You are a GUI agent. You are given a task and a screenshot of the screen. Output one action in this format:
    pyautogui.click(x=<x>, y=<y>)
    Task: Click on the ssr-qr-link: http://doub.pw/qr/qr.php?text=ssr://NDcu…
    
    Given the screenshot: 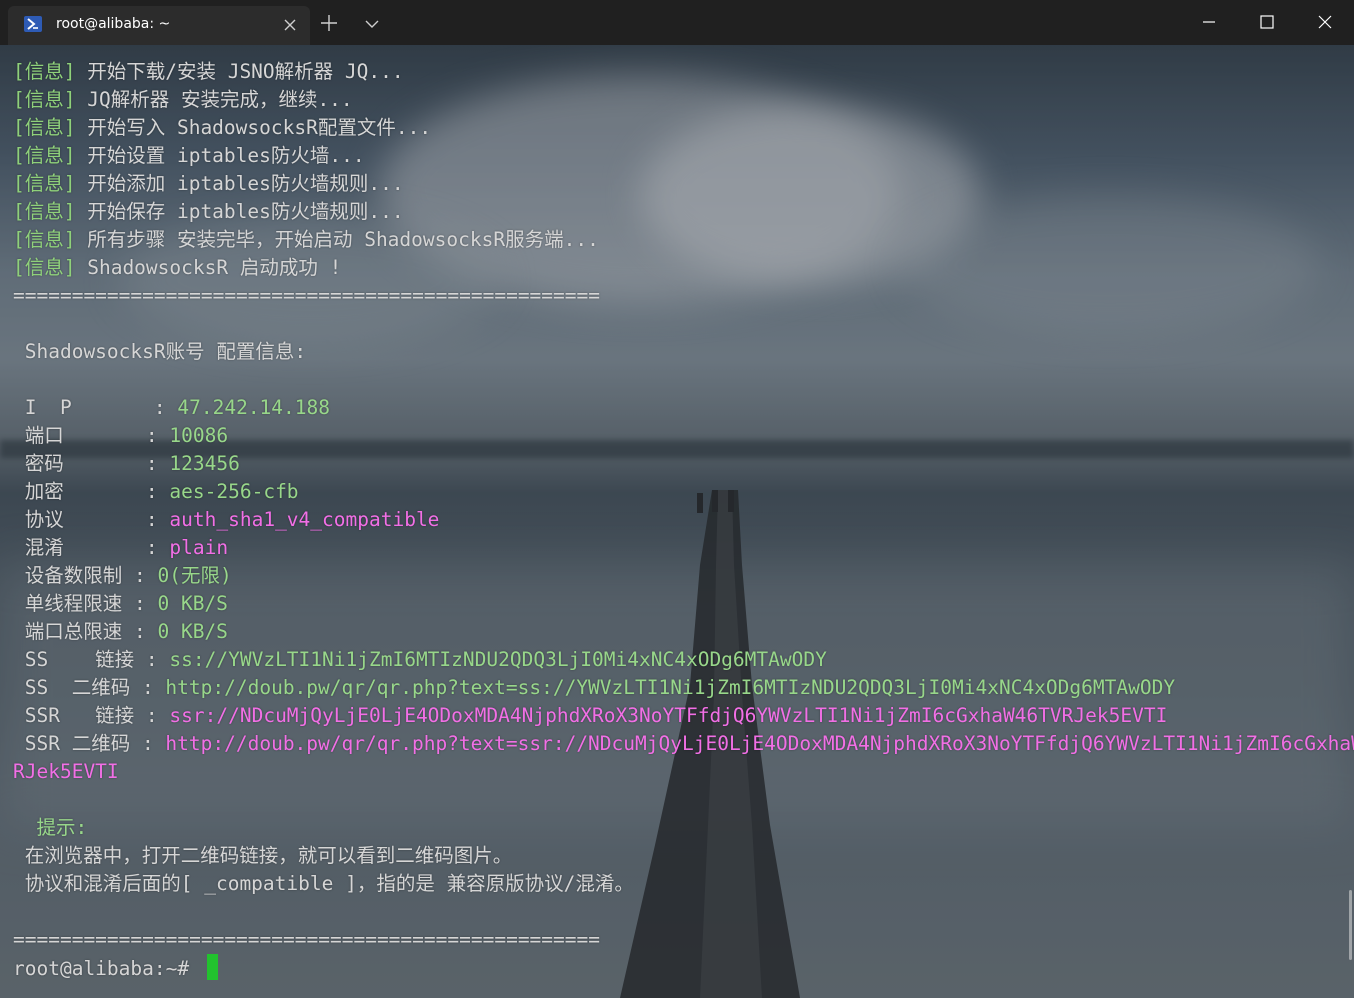 What is the action you would take?
    pyautogui.click(x=759, y=743)
    